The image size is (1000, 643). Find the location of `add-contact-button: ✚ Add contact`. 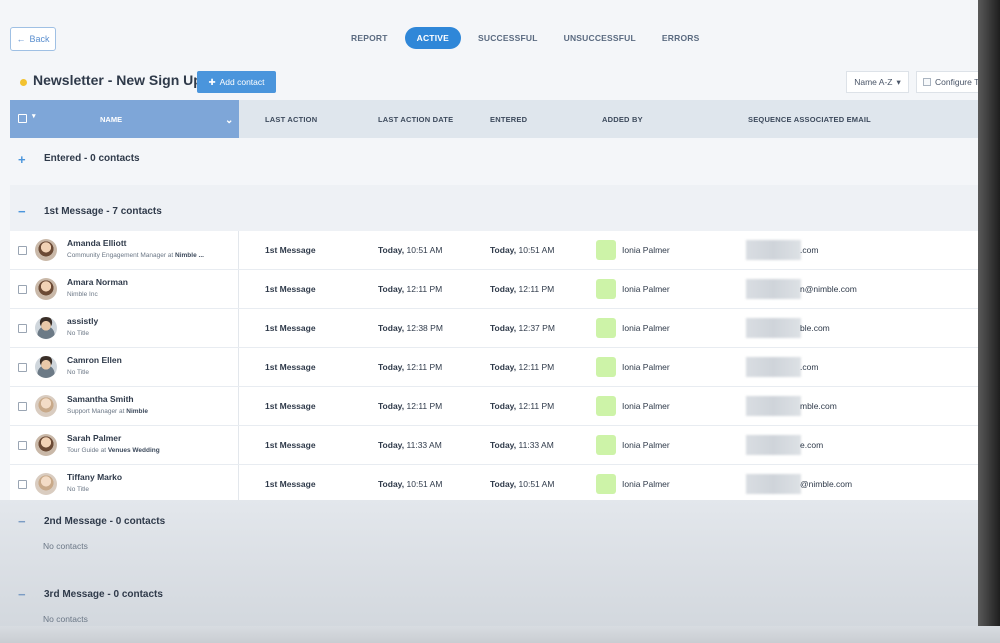

add-contact-button: ✚ Add contact is located at coordinates (236, 82).